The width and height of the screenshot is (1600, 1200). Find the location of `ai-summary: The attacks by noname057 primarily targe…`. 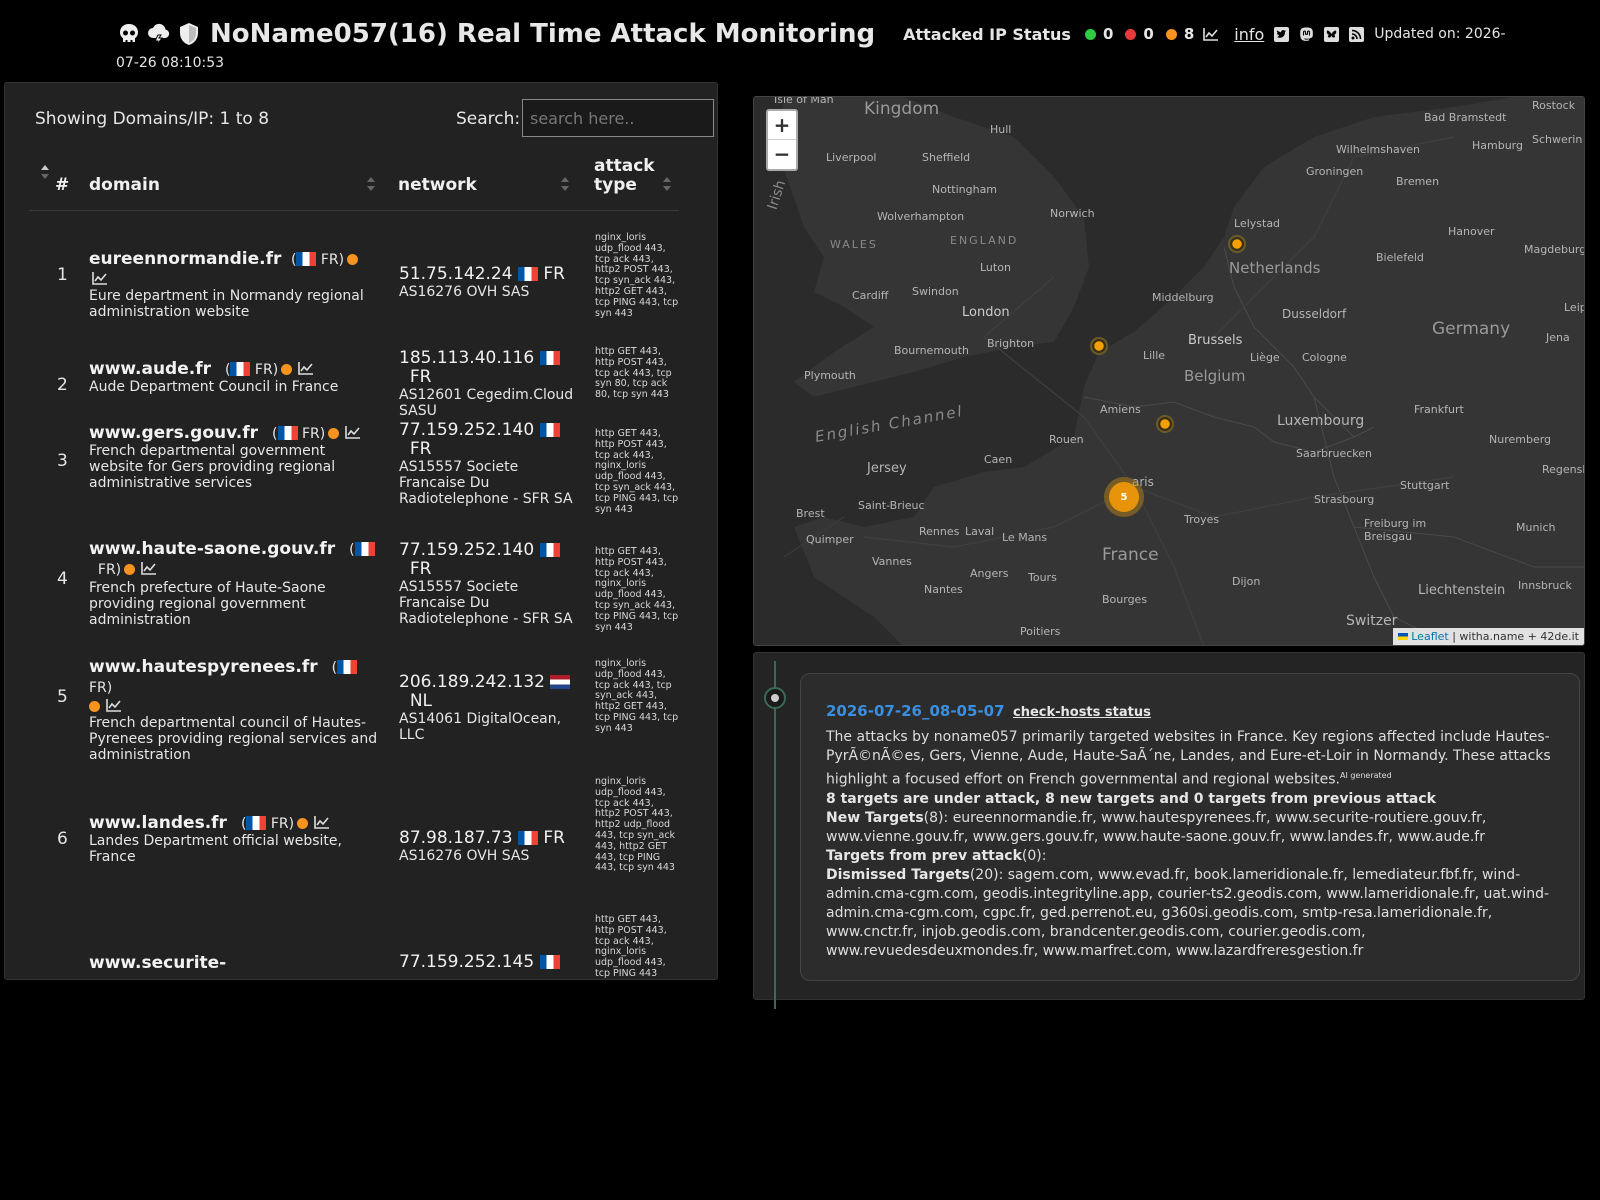

ai-summary: The attacks by noname057 primarily targe… is located at coordinates (1188, 758).